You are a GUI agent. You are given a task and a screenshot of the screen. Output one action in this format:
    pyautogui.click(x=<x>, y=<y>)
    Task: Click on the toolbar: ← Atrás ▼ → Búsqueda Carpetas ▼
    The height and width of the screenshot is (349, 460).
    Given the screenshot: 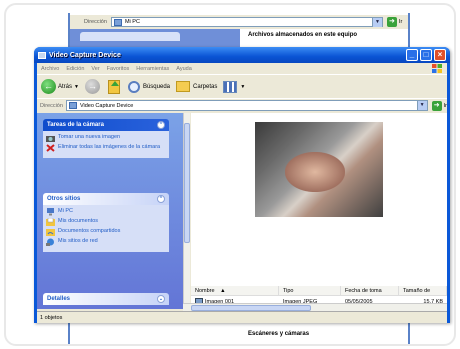 What is the action you would take?
    pyautogui.click(x=242, y=86)
    